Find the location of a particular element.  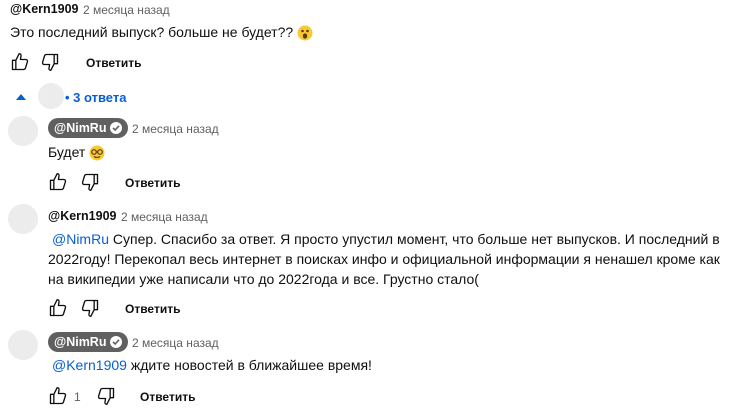

mention-link: @Kern1909 is located at coordinates (87, 365).